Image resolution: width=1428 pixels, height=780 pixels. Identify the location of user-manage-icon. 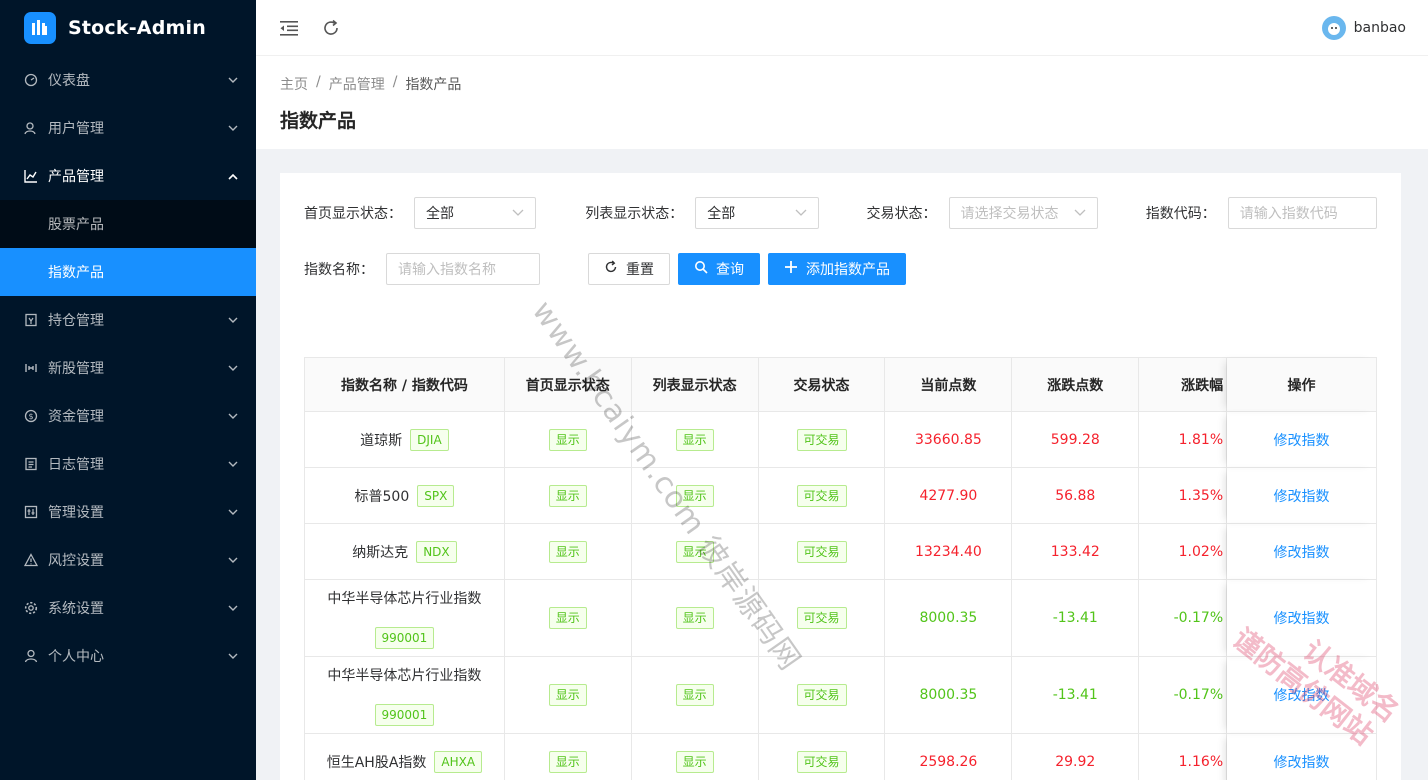
(31, 128).